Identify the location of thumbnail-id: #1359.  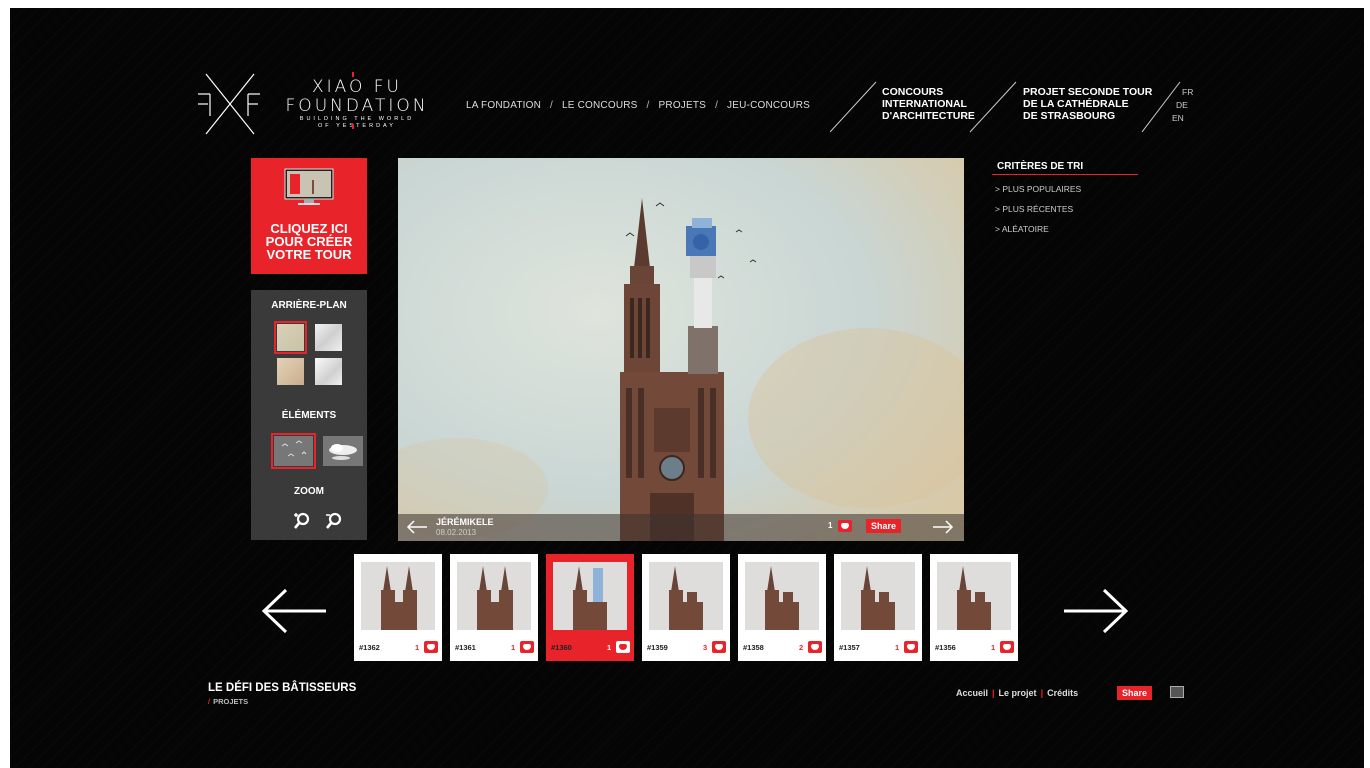
(657, 647).